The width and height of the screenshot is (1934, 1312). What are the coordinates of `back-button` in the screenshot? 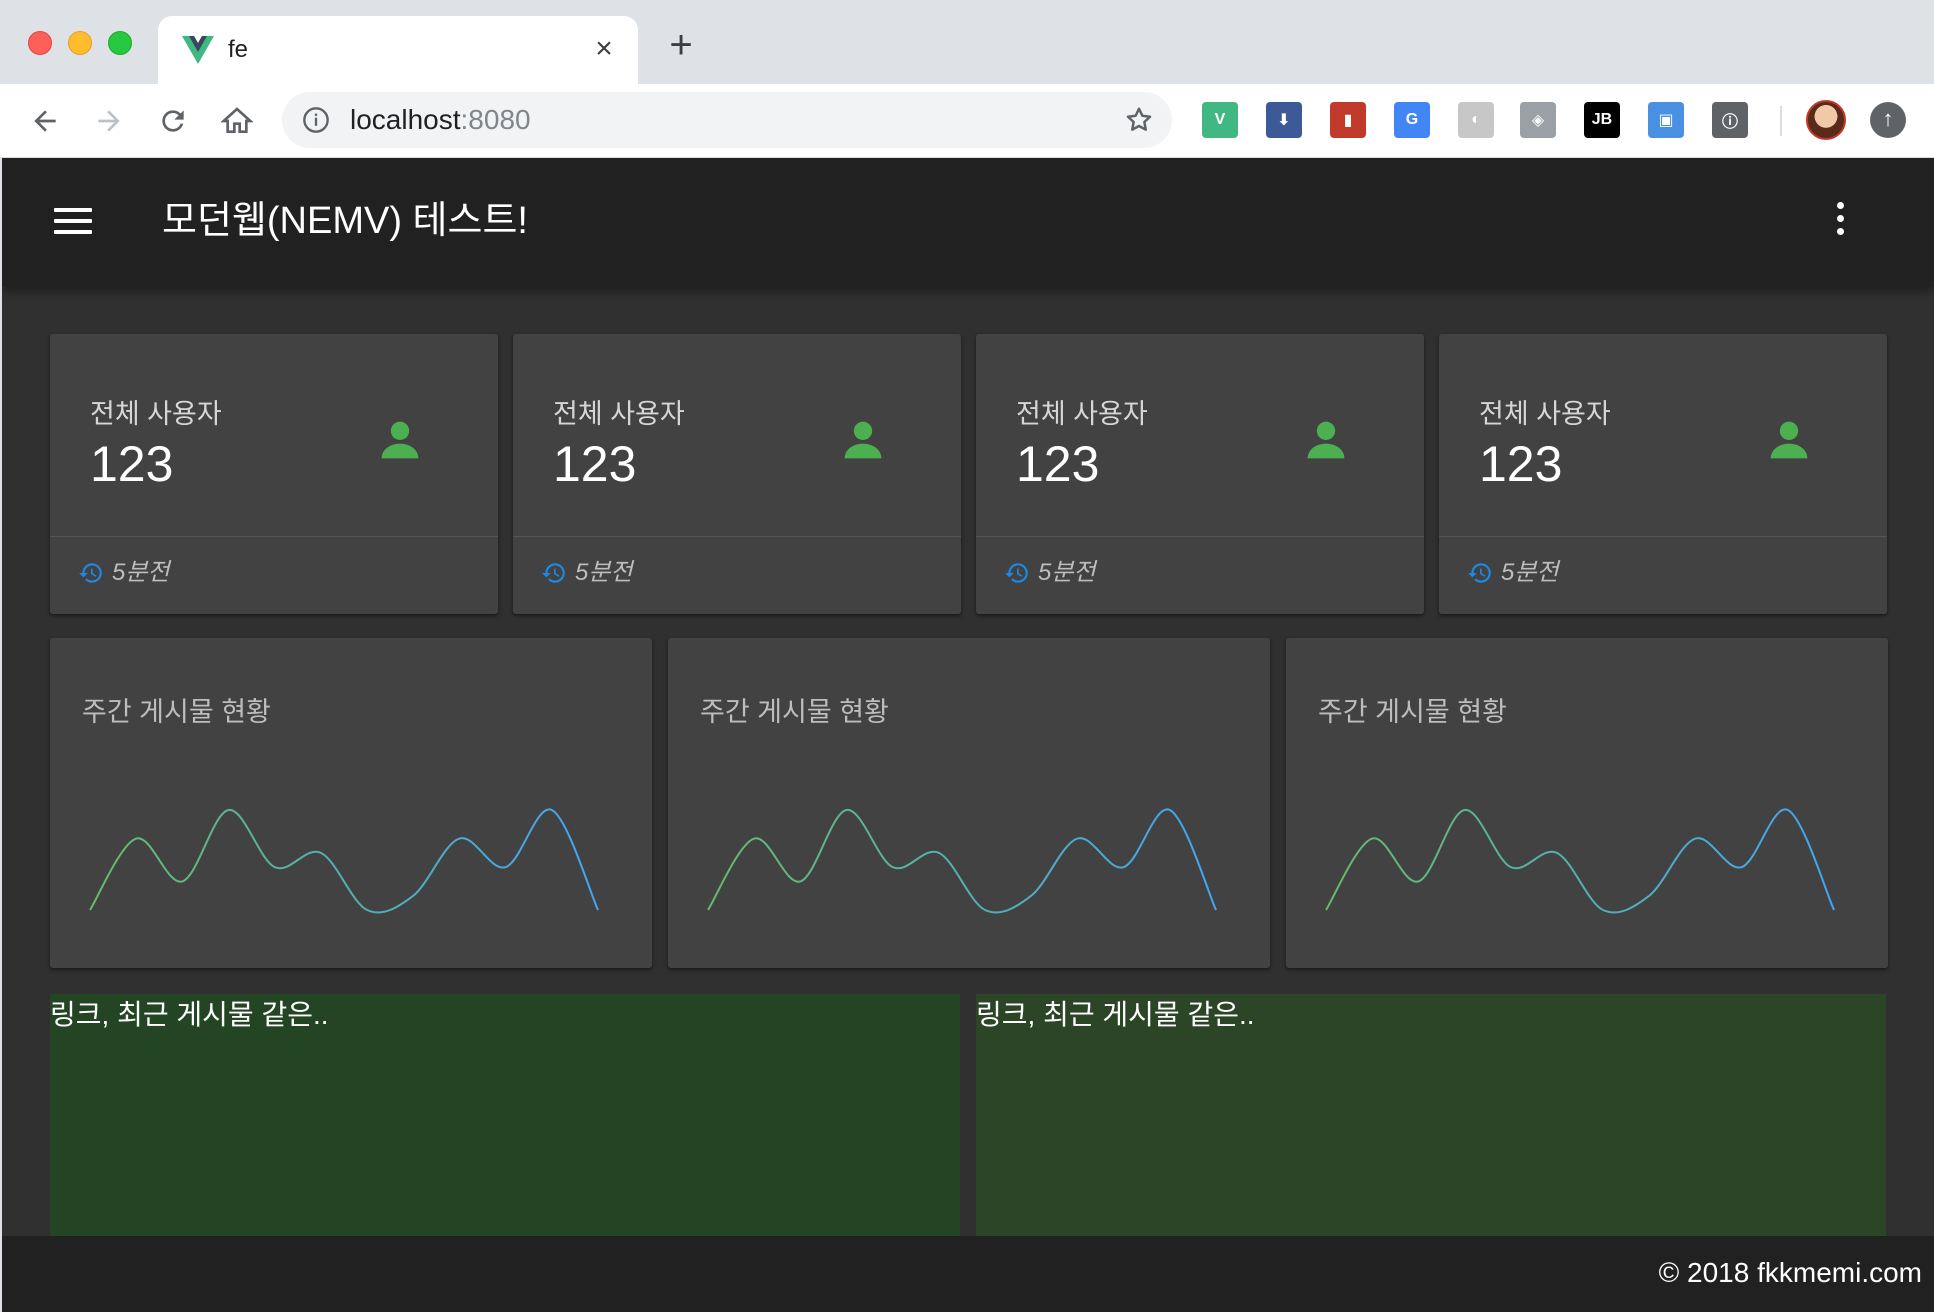 It's located at (45, 121).